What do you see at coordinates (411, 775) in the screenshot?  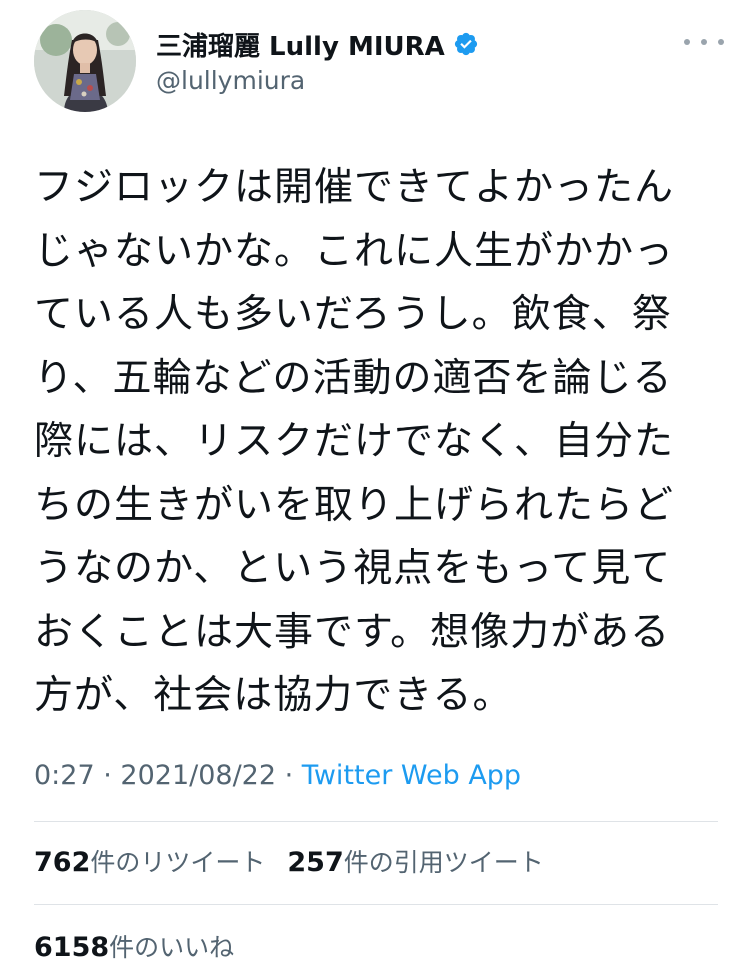 I see `tweet-source-link: Twitter Web App` at bounding box center [411, 775].